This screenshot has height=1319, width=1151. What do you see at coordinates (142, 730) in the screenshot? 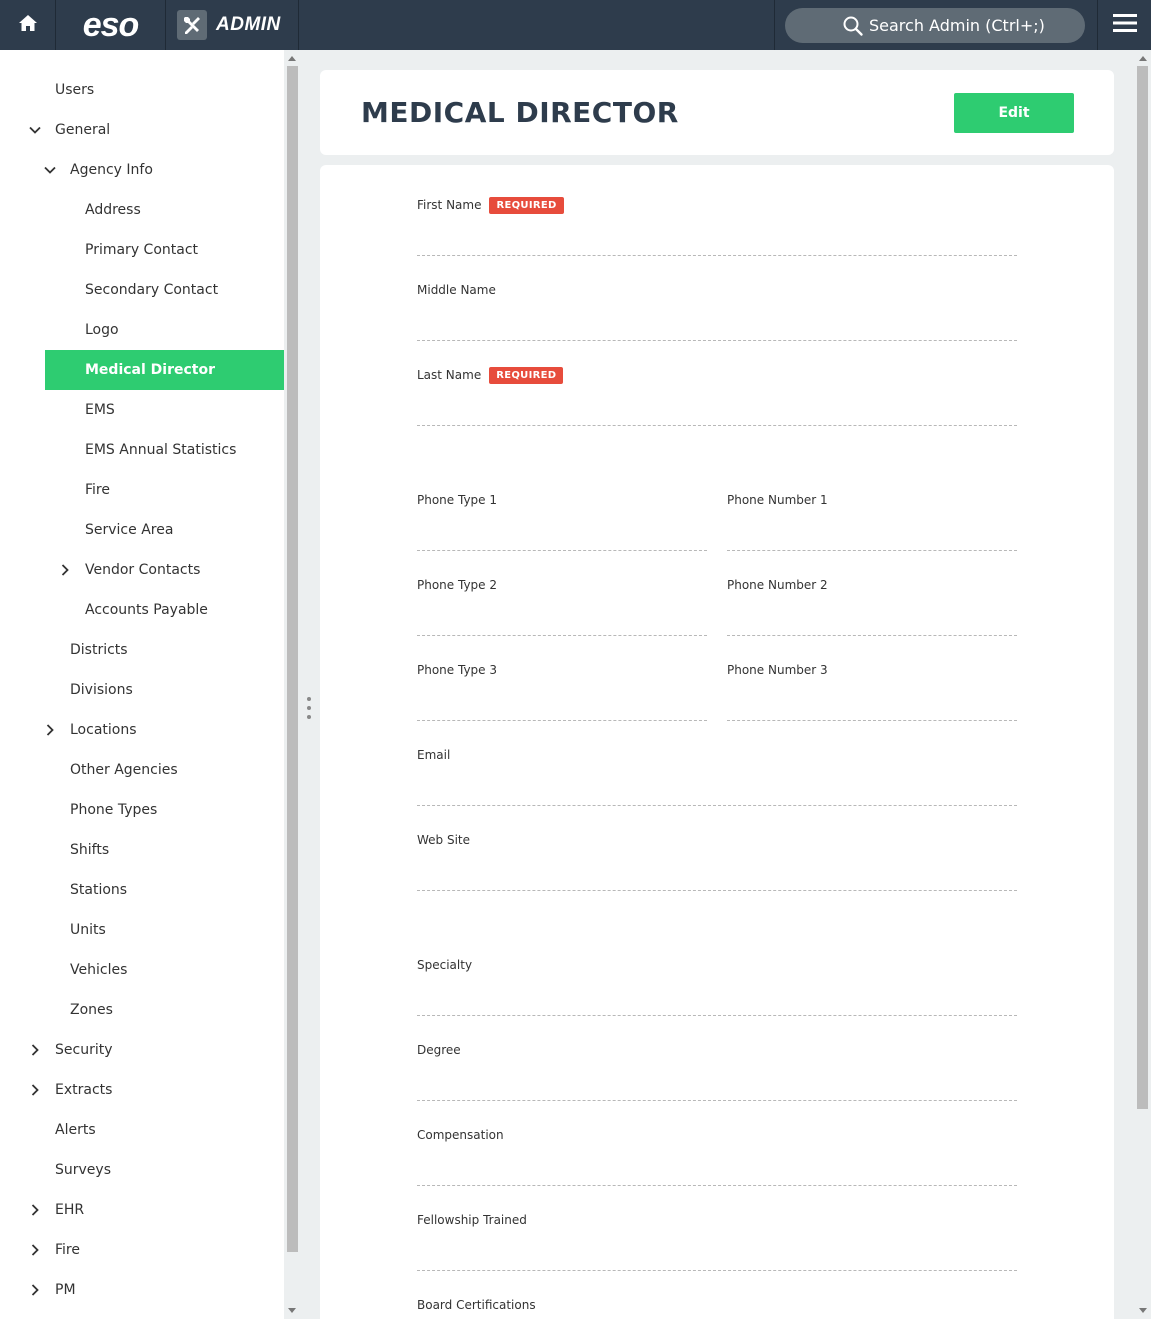
I see `sidebar-item-locations: Locations` at bounding box center [142, 730].